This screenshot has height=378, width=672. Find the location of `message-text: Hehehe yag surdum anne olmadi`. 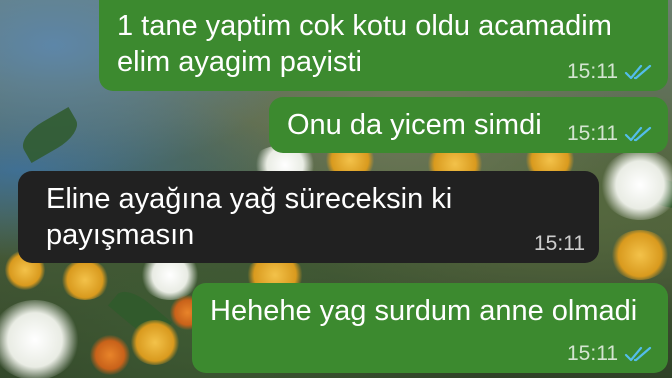

message-text: Hehehe yag surdum anne olmadi is located at coordinates (424, 311).